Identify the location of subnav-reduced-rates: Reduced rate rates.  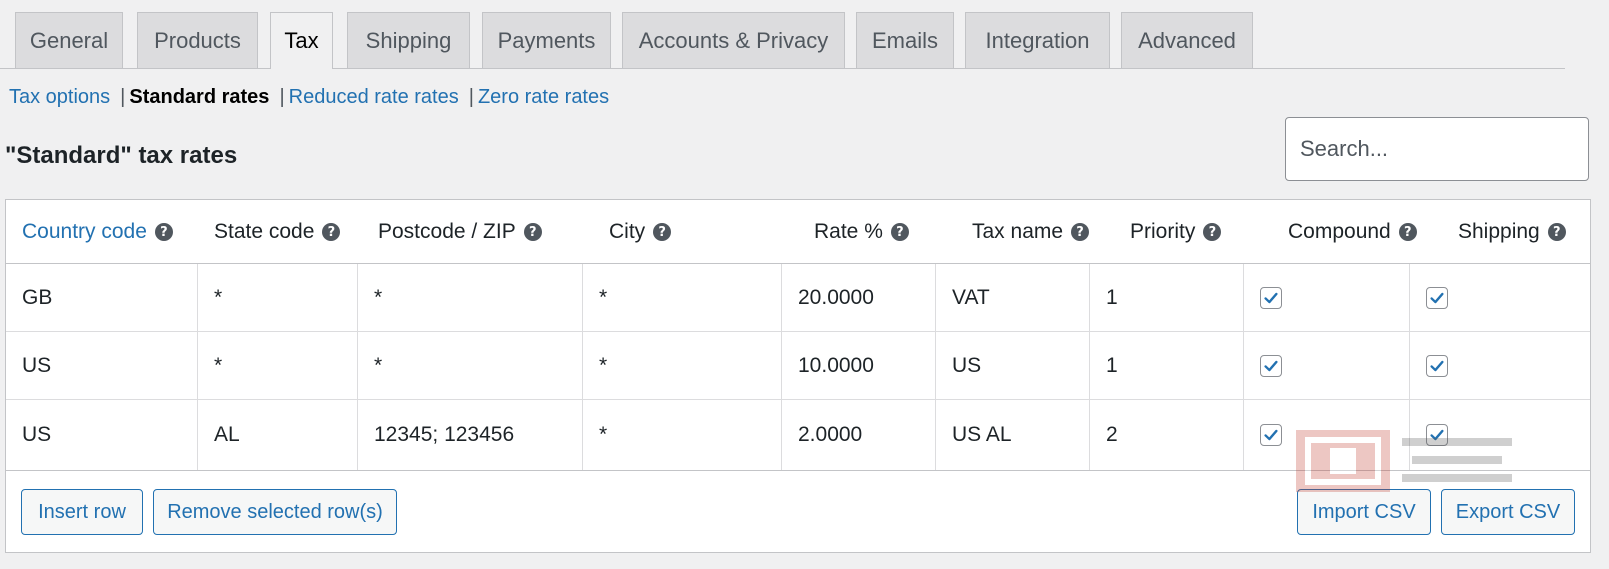
(374, 97).